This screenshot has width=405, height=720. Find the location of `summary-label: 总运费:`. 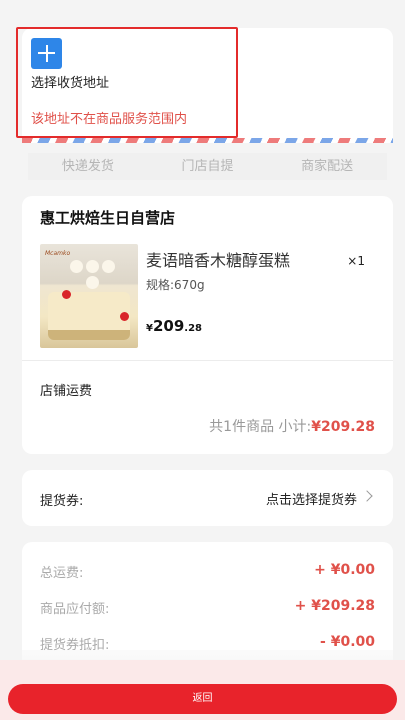

summary-label: 总运费: is located at coordinates (62, 573).